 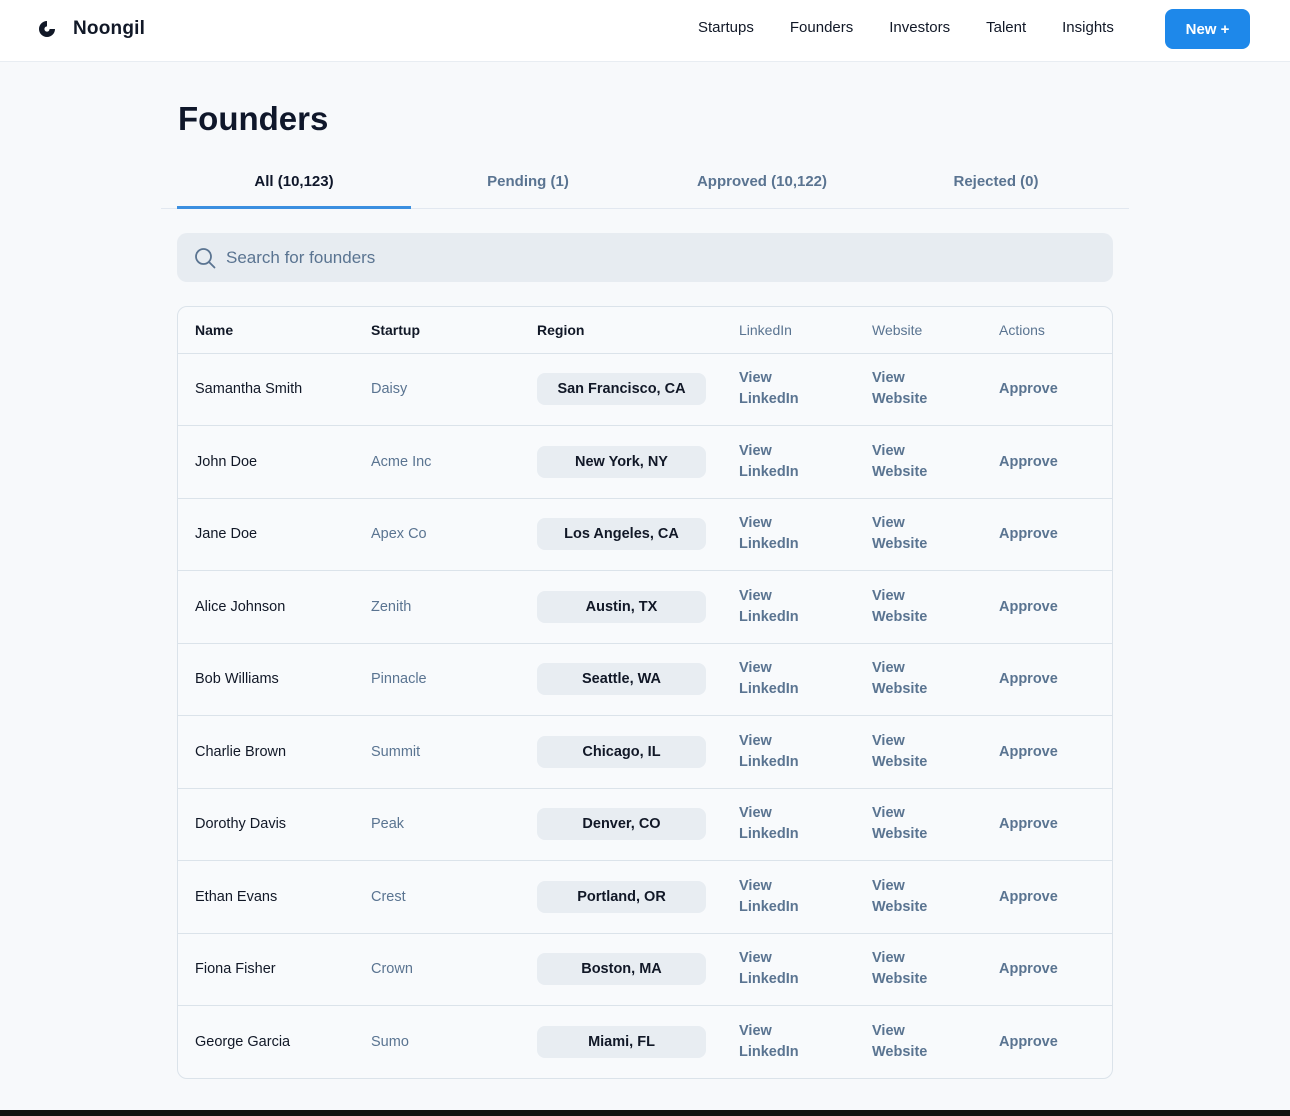 What do you see at coordinates (437, 534) in the screenshot?
I see `startup-name: Apex Co` at bounding box center [437, 534].